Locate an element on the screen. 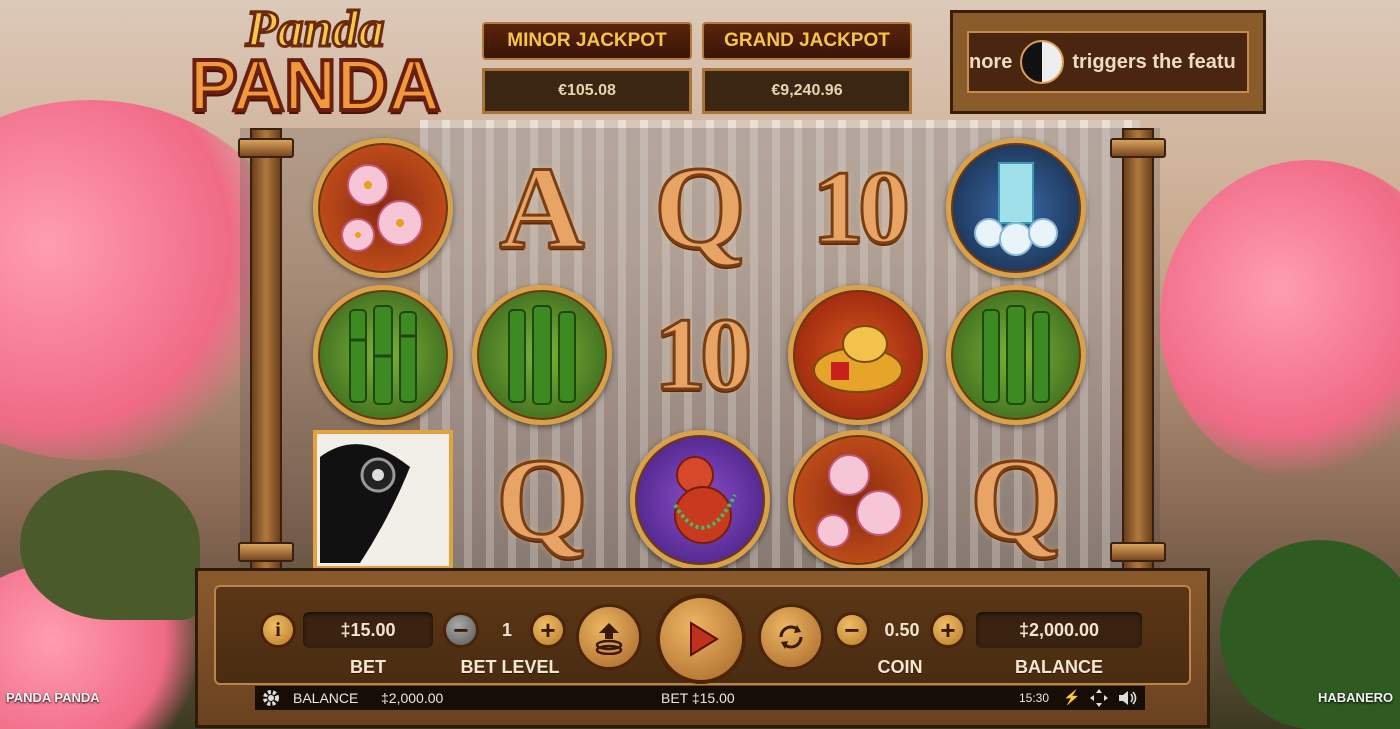  coin-minus-button: − is located at coordinates (852, 630).